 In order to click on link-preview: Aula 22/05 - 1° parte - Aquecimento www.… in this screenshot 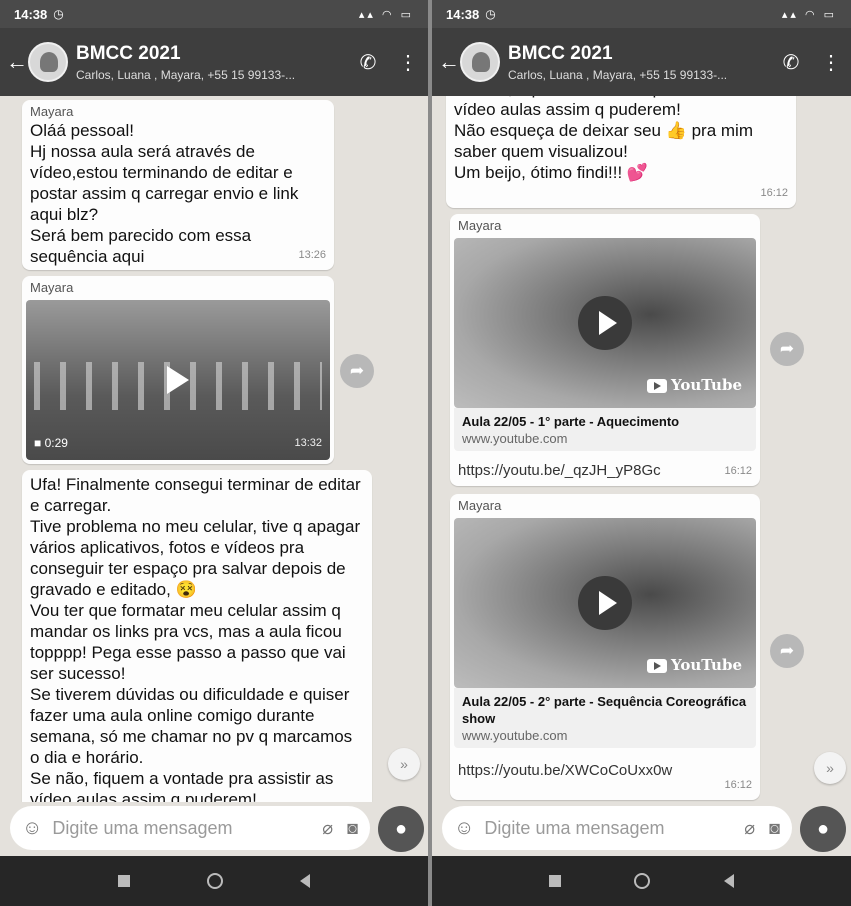, I will do `click(605, 429)`.